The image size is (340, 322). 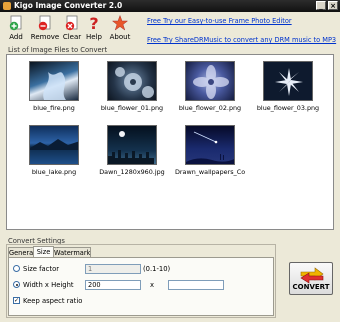 What do you see at coordinates (16, 268) in the screenshot?
I see `size-factor-radio` at bounding box center [16, 268].